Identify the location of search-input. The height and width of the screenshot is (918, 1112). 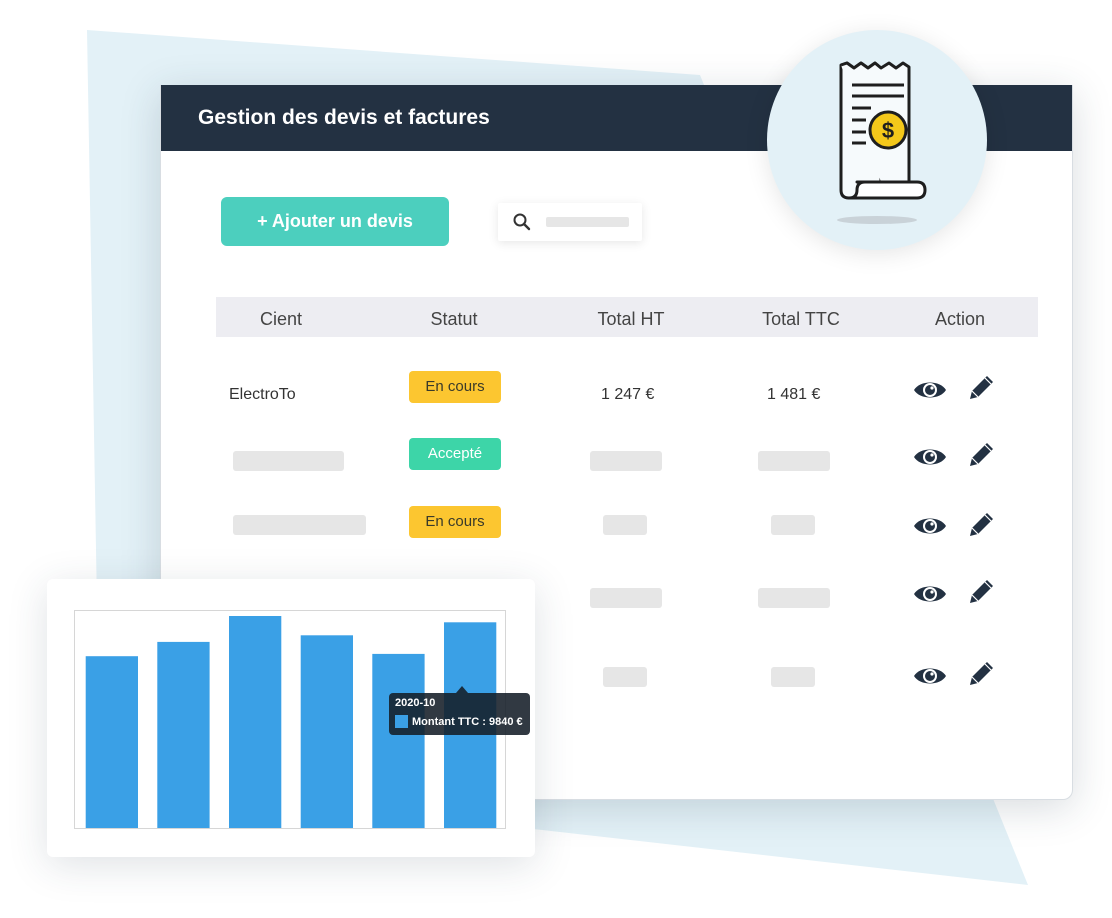
(570, 222).